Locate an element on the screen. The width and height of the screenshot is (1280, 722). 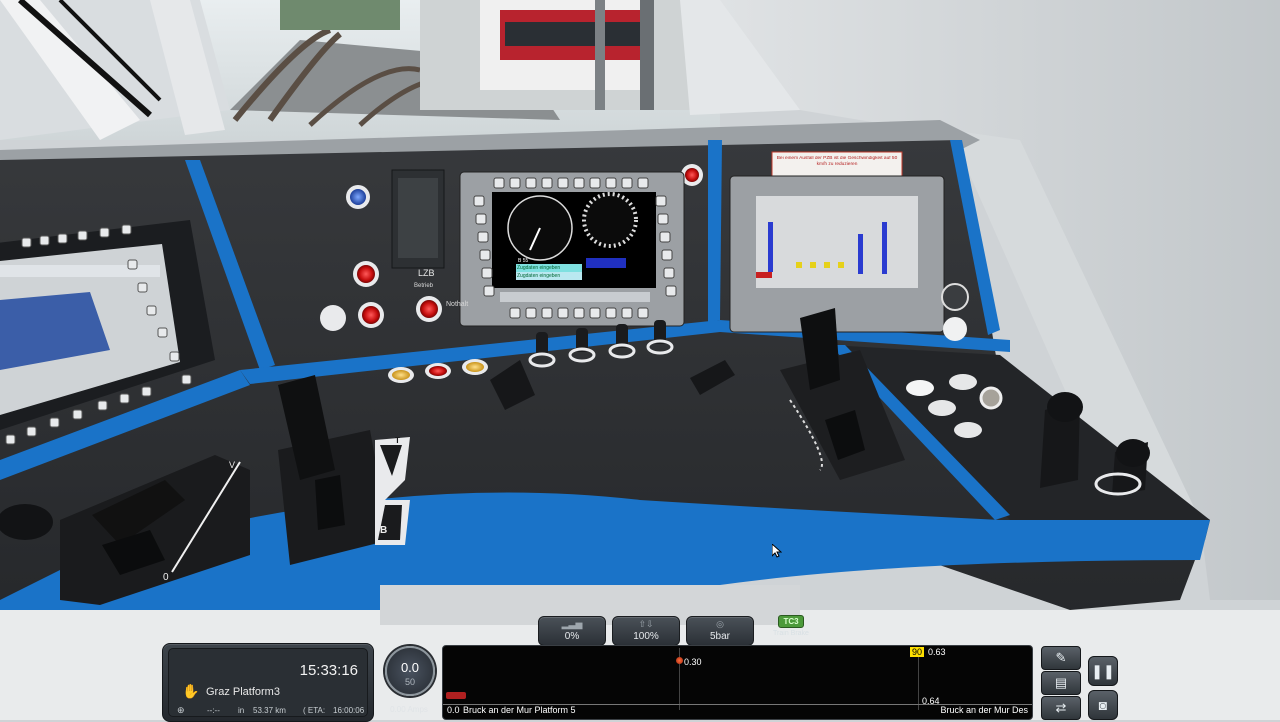
destination-label: Graz Platform3 is located at coordinates (243, 692).